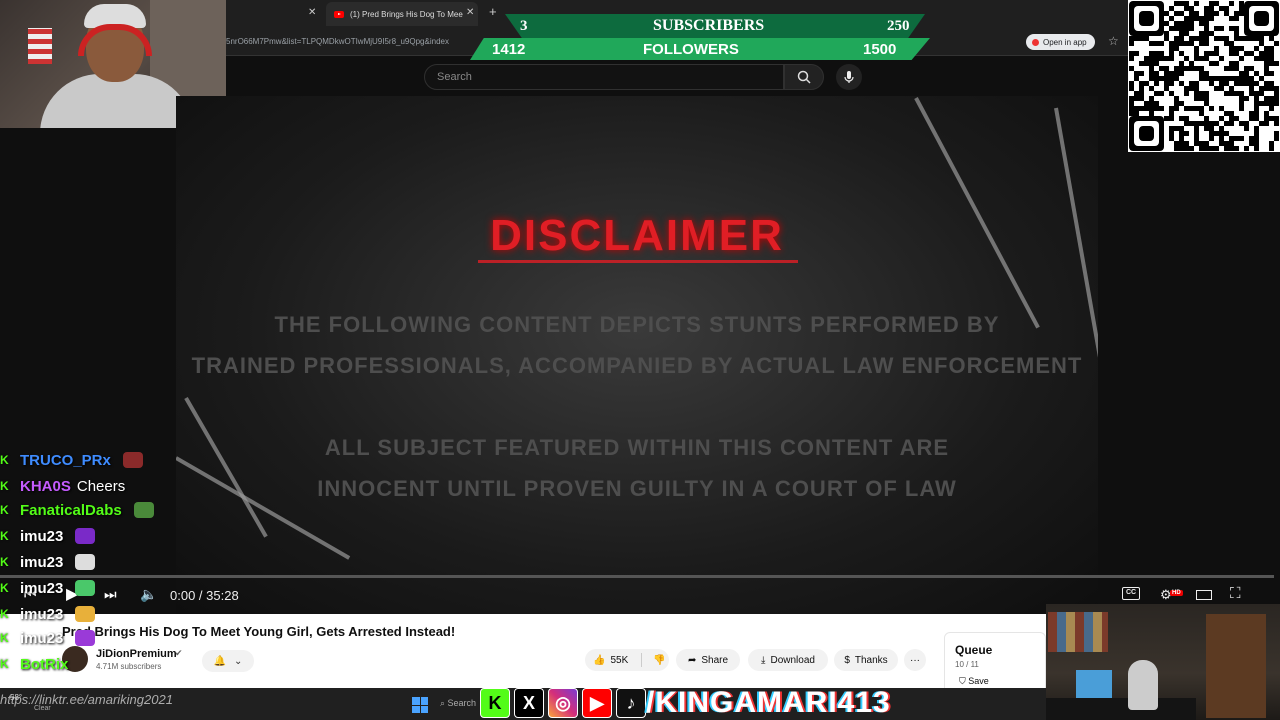  Describe the element at coordinates (40, 46) in the screenshot. I see `puerto-rico-flag` at that location.